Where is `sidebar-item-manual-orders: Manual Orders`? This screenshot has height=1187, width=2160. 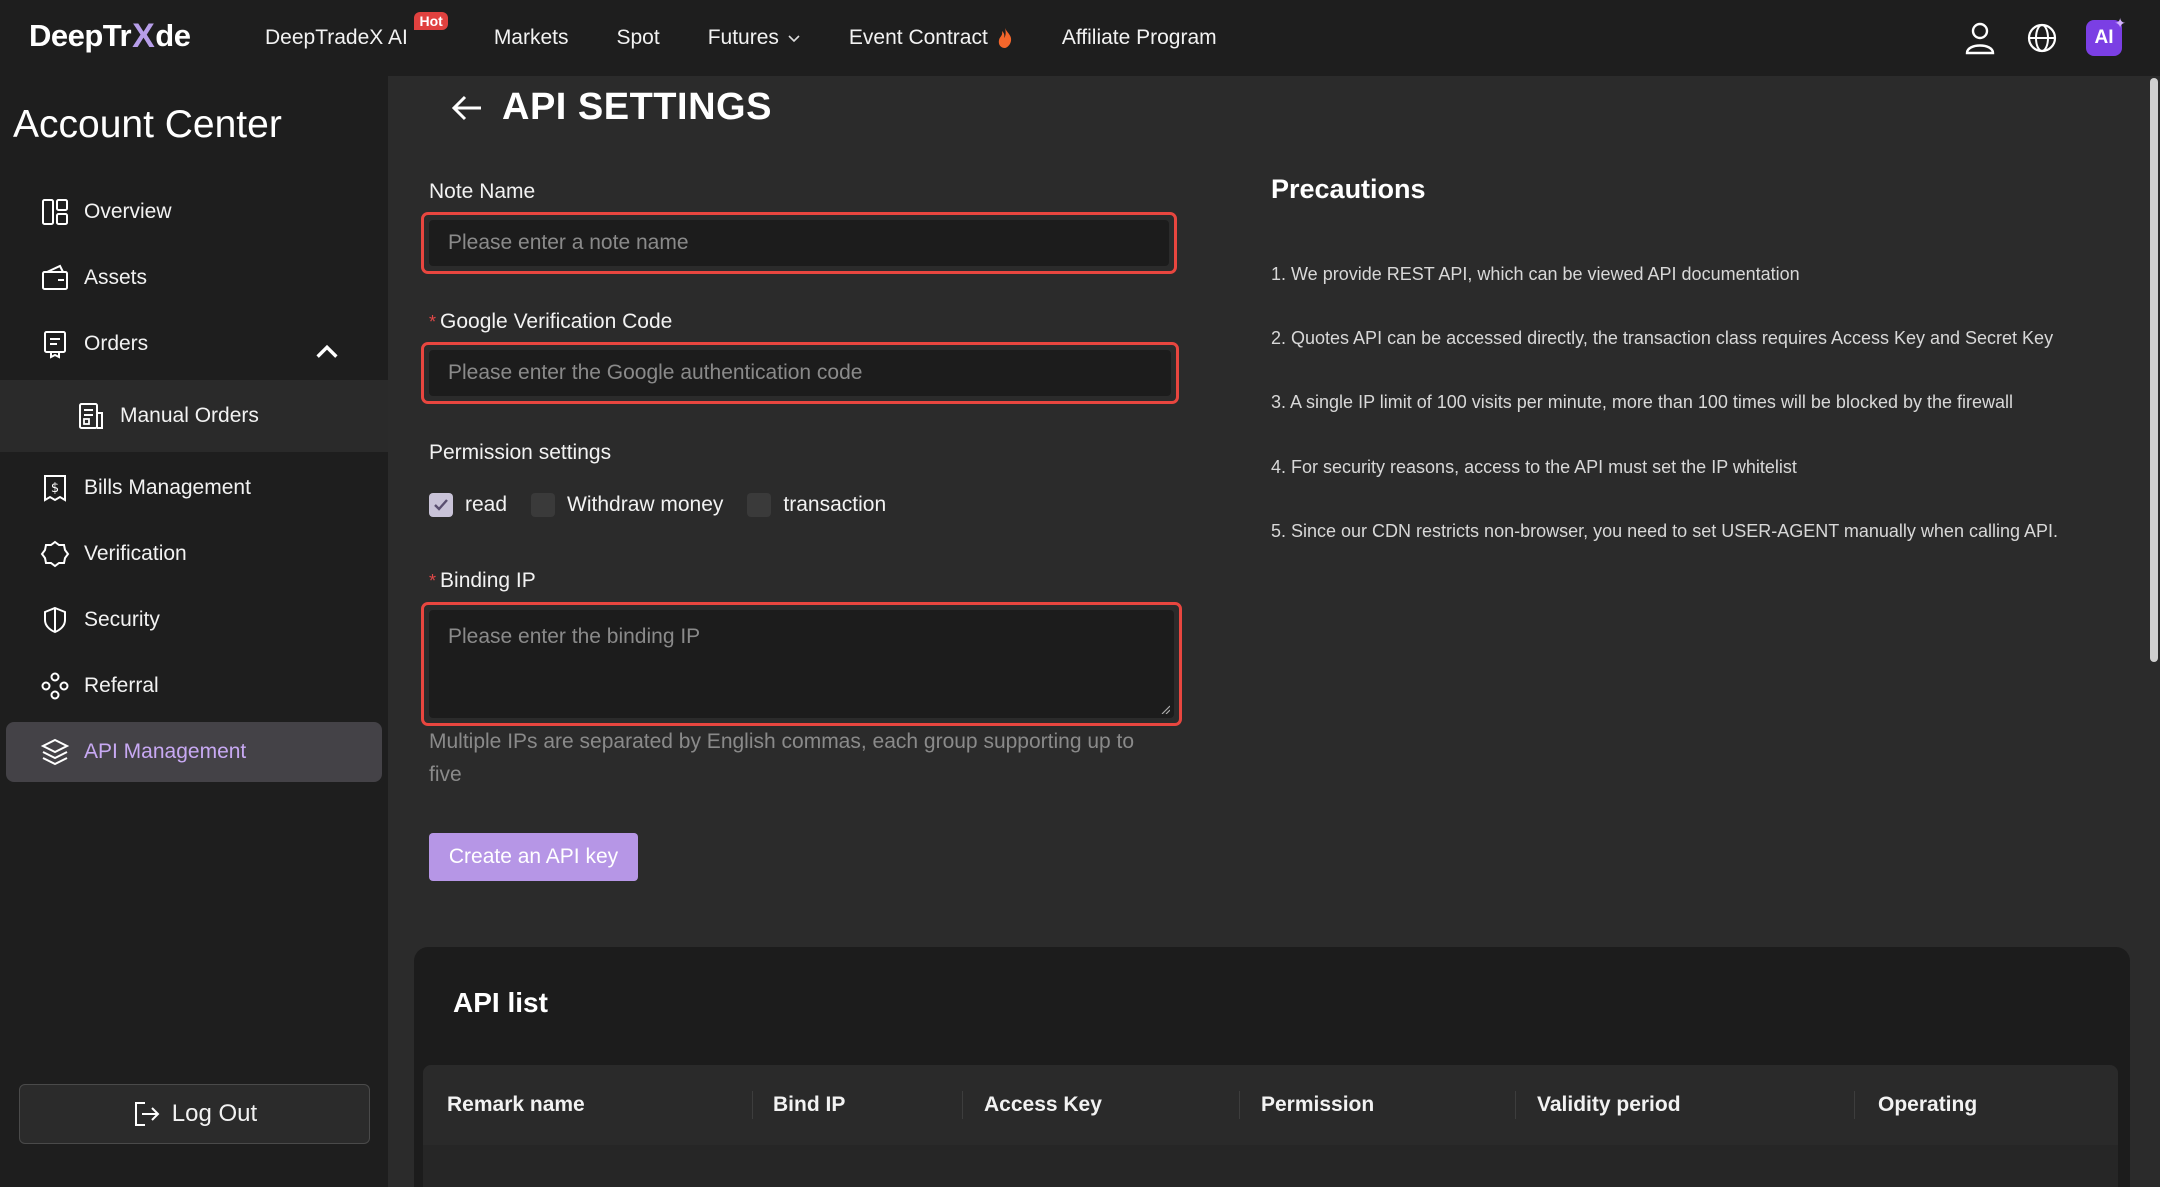
sidebar-item-manual-orders: Manual Orders is located at coordinates (194, 416).